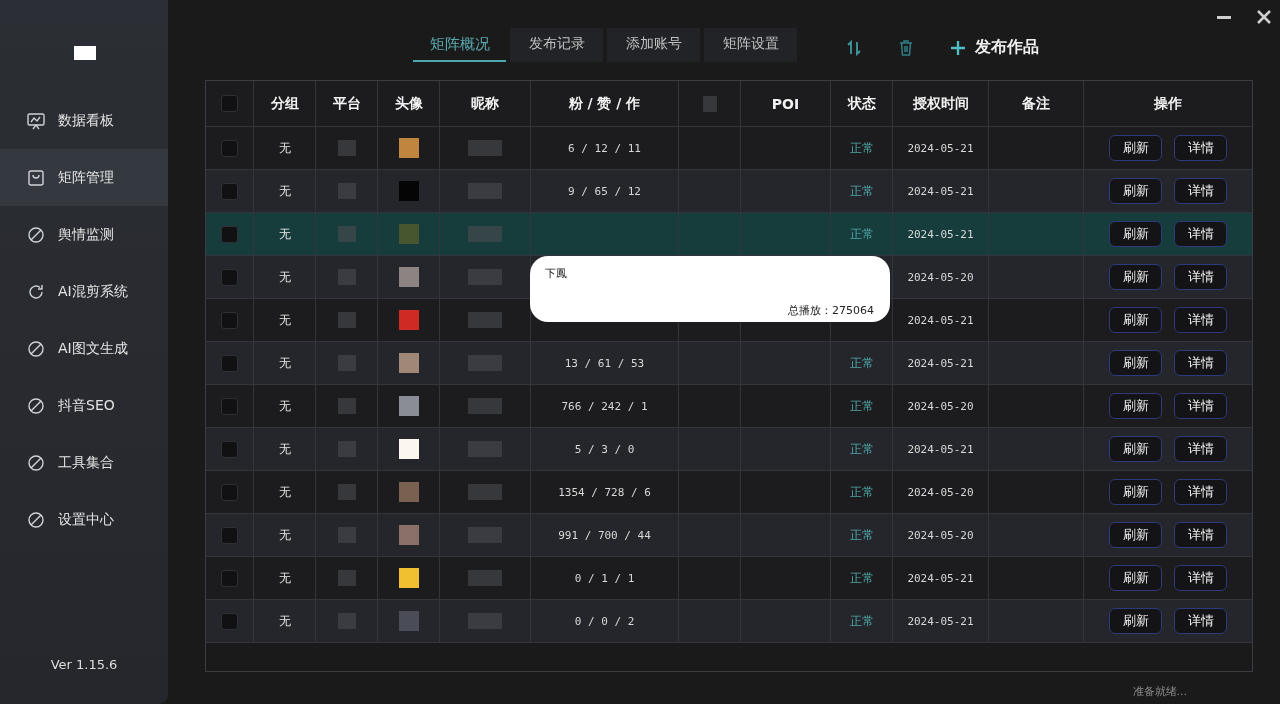  I want to click on version-label: Ver 1.15.6, so click(84, 664).